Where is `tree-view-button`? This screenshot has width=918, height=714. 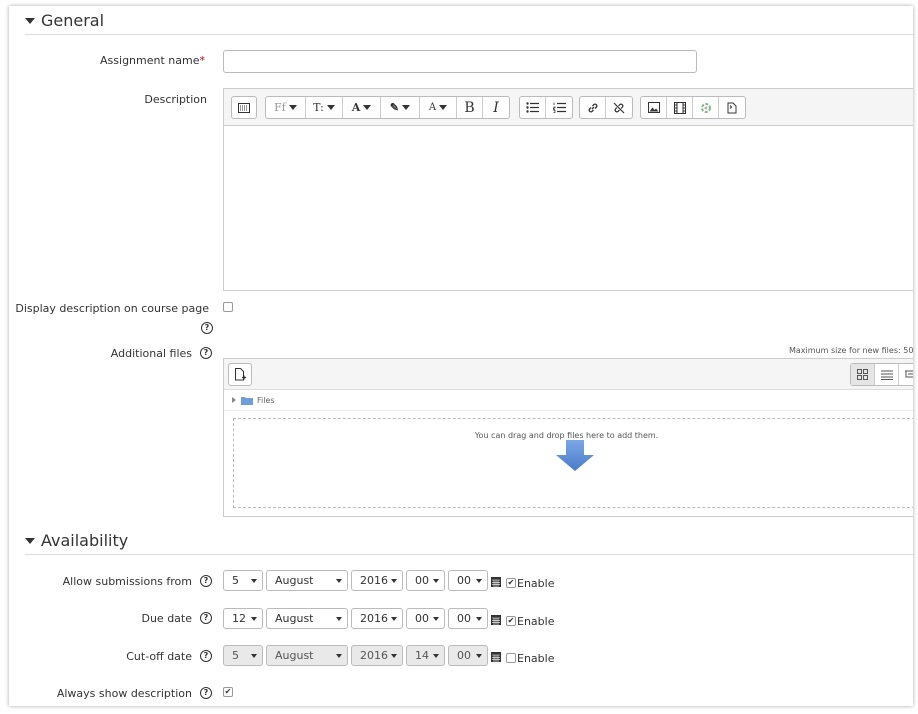 tree-view-button is located at coordinates (906, 374).